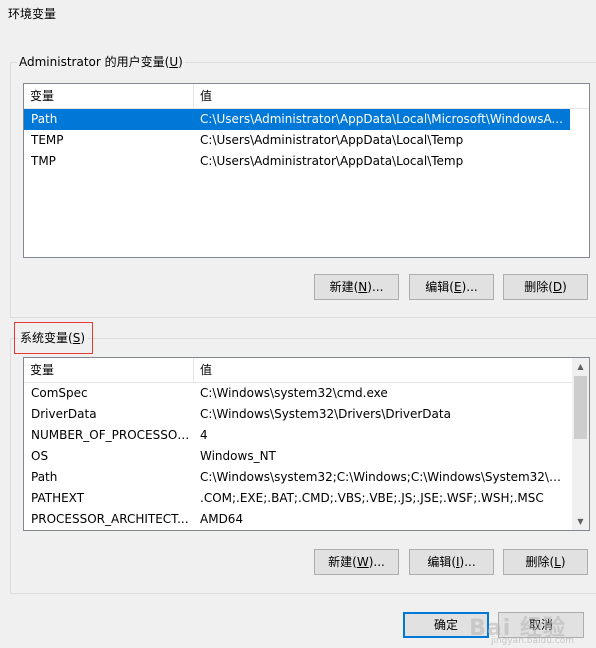 The image size is (596, 648). Describe the element at coordinates (40, 456) in the screenshot. I see `variable-name: OS` at that location.